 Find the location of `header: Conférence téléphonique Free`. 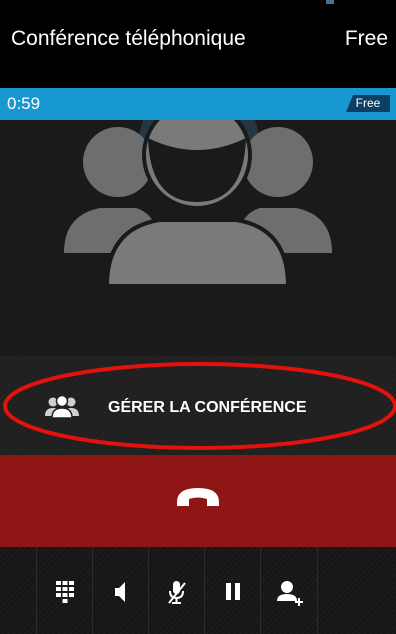

header: Conférence téléphonique Free is located at coordinates (198, 44).